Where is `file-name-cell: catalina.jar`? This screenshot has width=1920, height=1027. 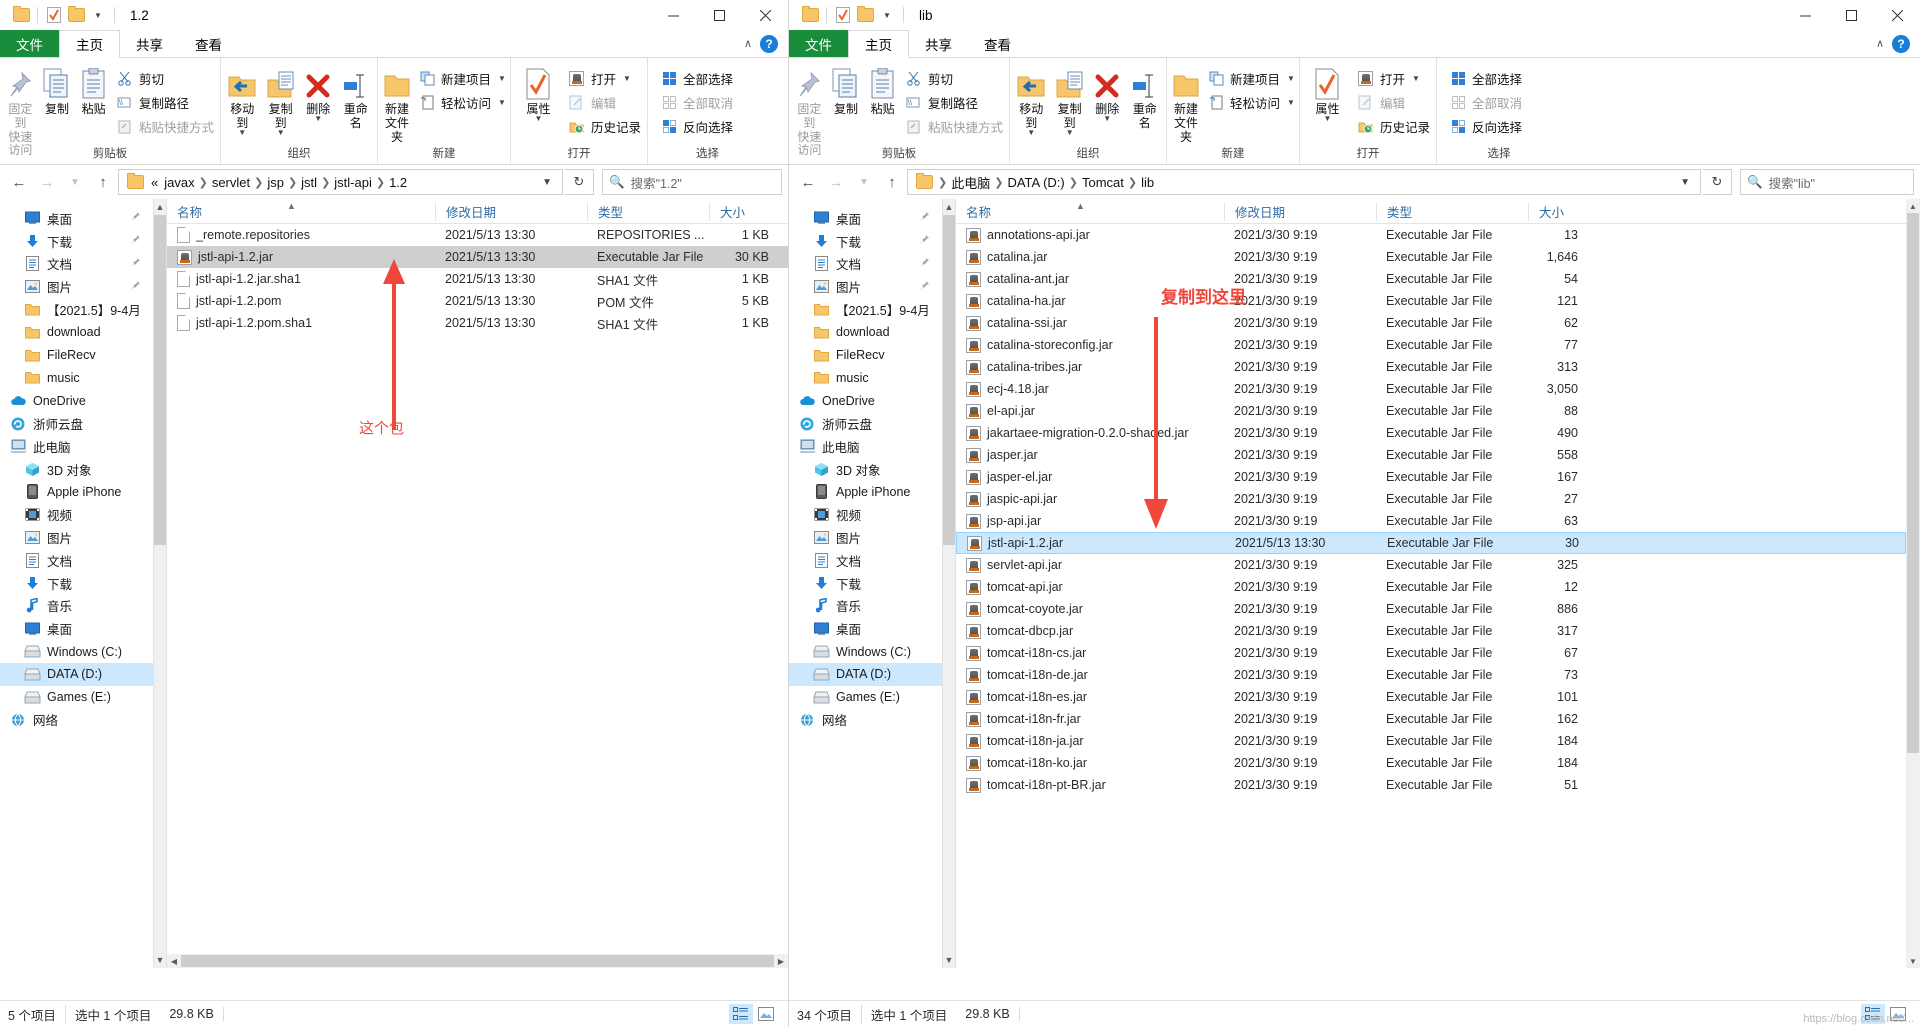 file-name-cell: catalina.jar is located at coordinates (1090, 257).